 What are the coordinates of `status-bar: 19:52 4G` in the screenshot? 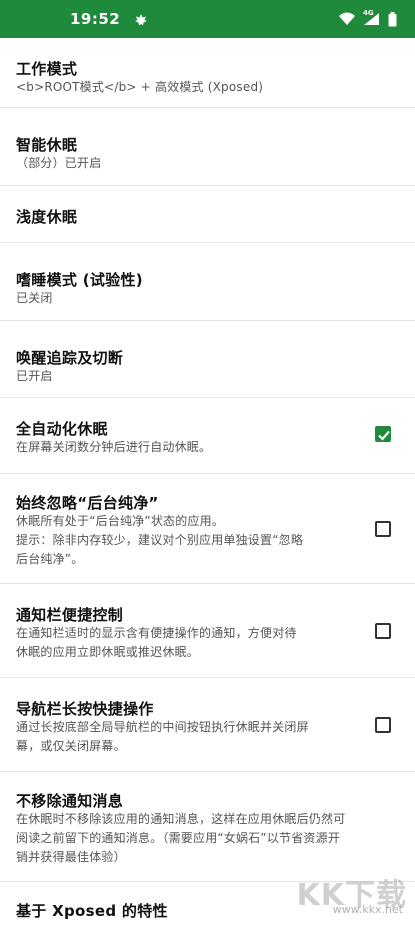 It's located at (207, 19).